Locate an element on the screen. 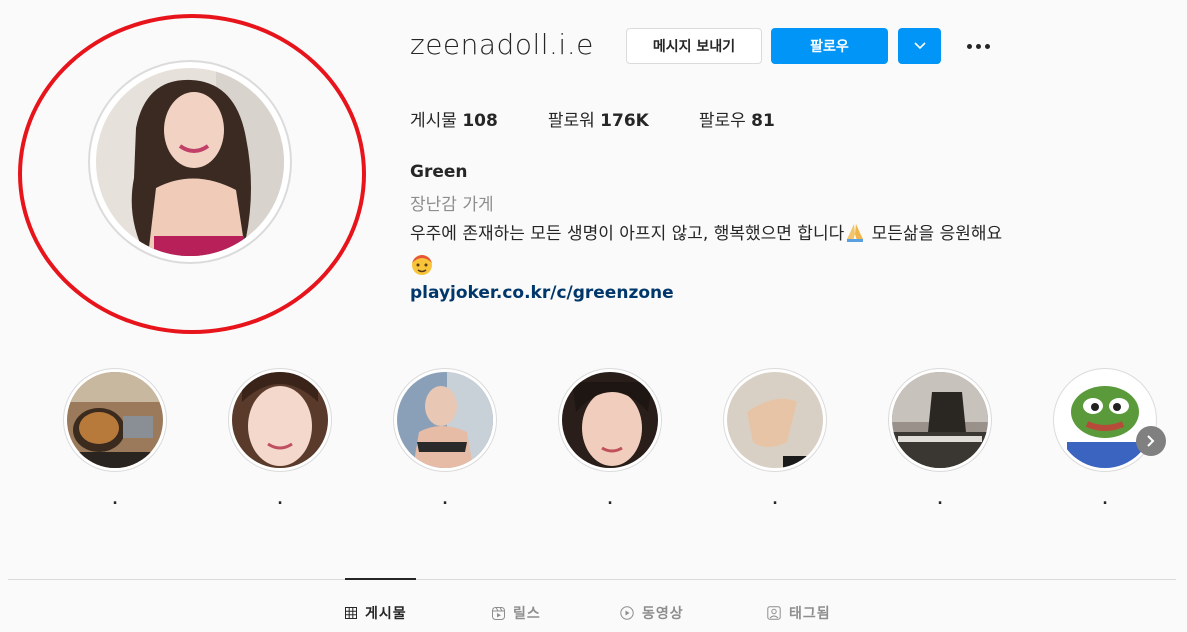 The height and width of the screenshot is (632, 1187). stat-following: 팔로우 81 is located at coordinates (737, 118).